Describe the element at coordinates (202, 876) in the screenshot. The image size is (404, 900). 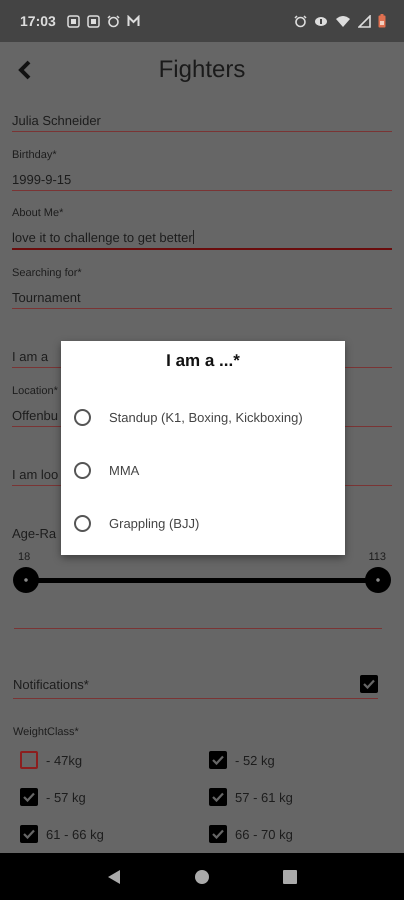
I see `home-nav-icon` at that location.